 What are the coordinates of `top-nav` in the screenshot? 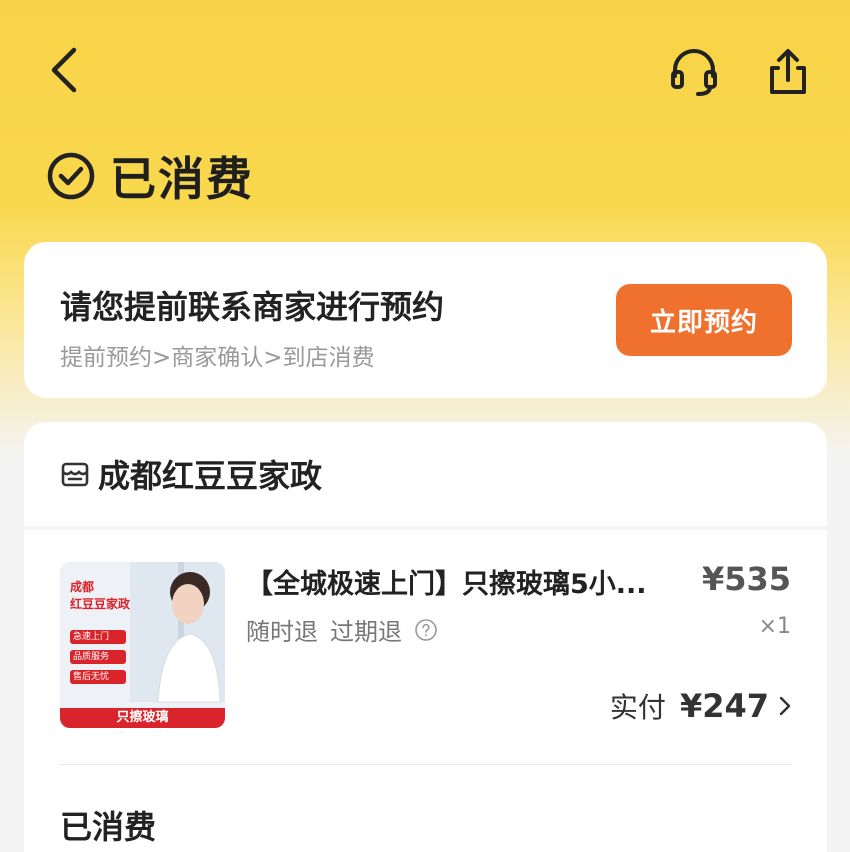 It's located at (425, 72).